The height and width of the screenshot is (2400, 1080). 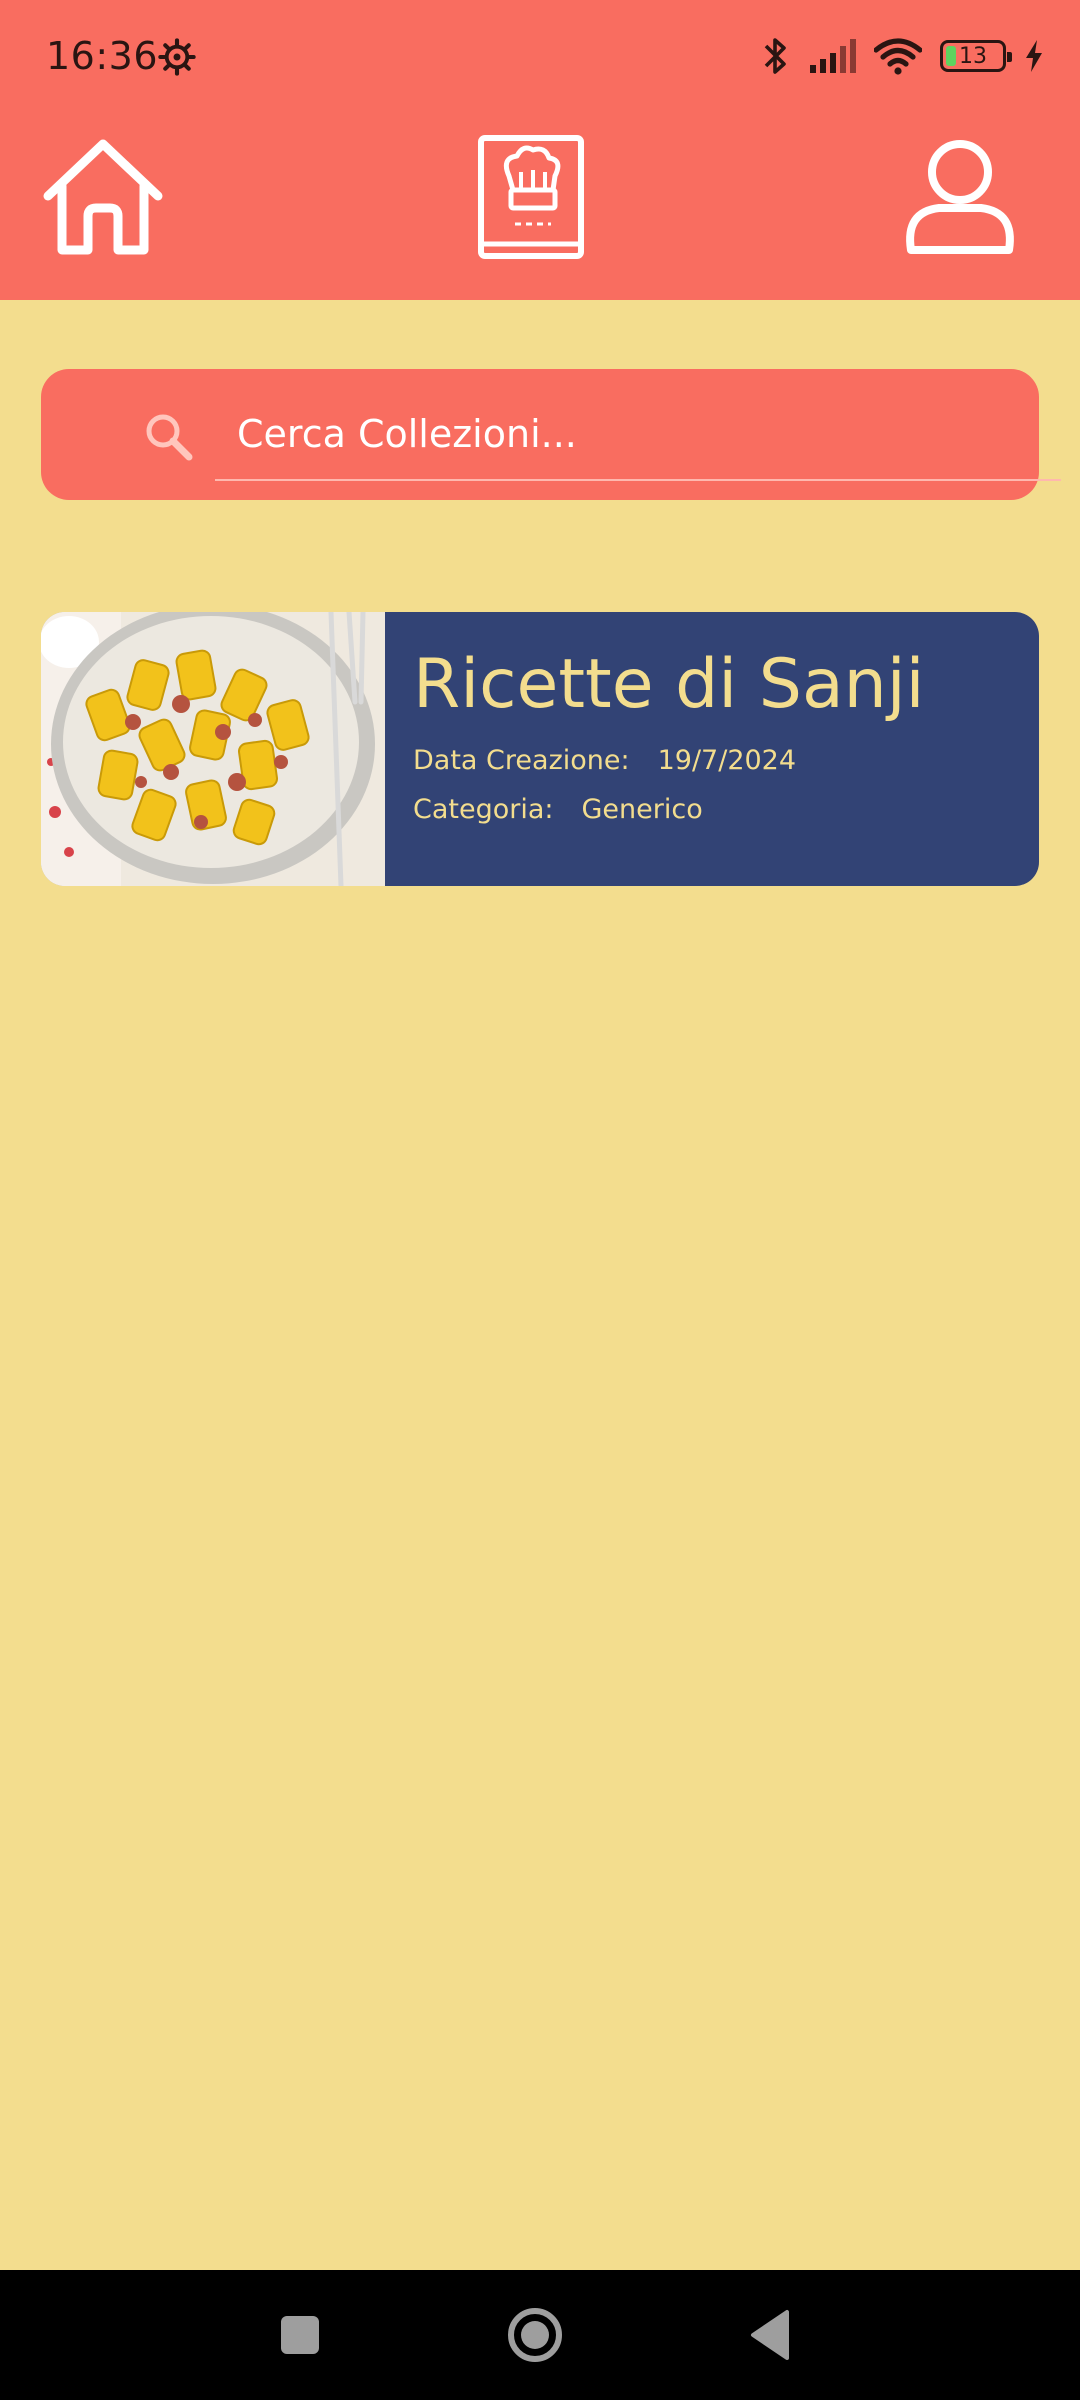 What do you see at coordinates (727, 760) in the screenshot?
I see `creation-date-value: 19/7/2024` at bounding box center [727, 760].